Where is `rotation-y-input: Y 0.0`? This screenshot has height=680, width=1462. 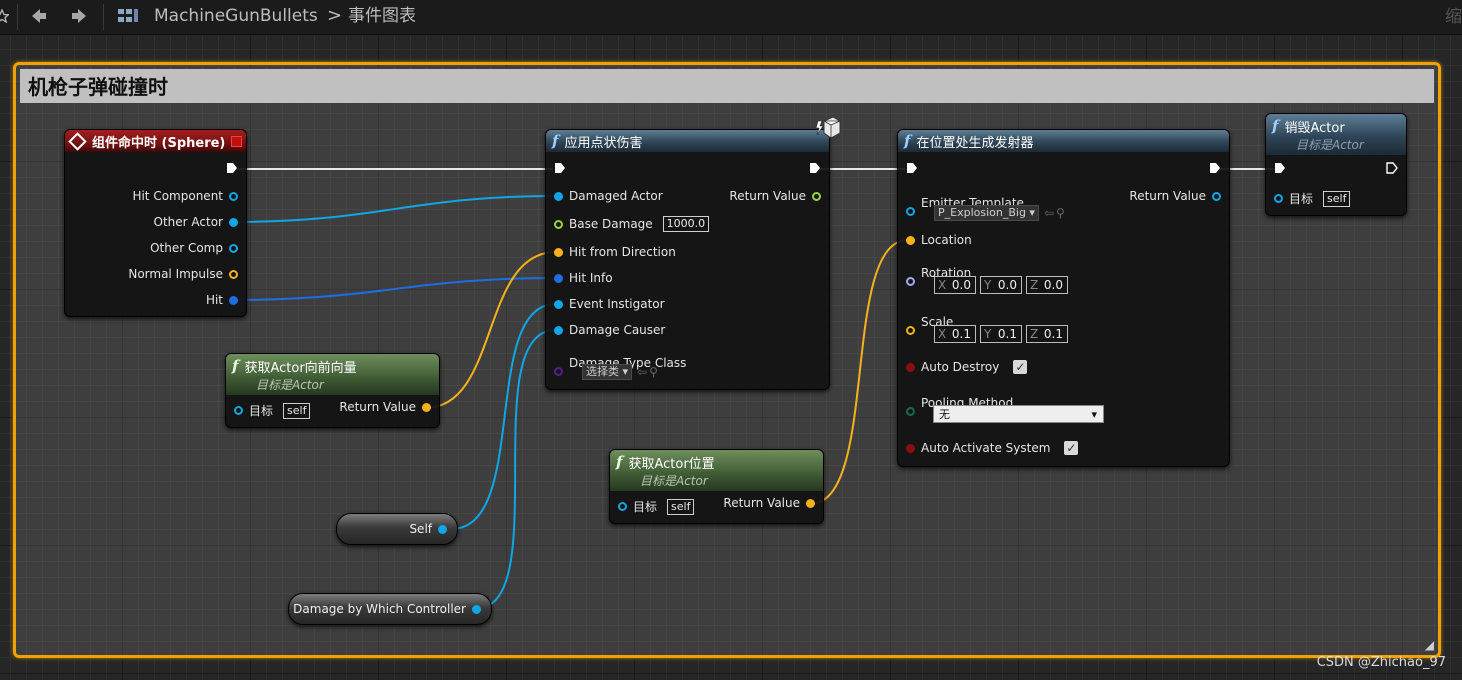
rotation-y-input: Y 0.0 is located at coordinates (1001, 285).